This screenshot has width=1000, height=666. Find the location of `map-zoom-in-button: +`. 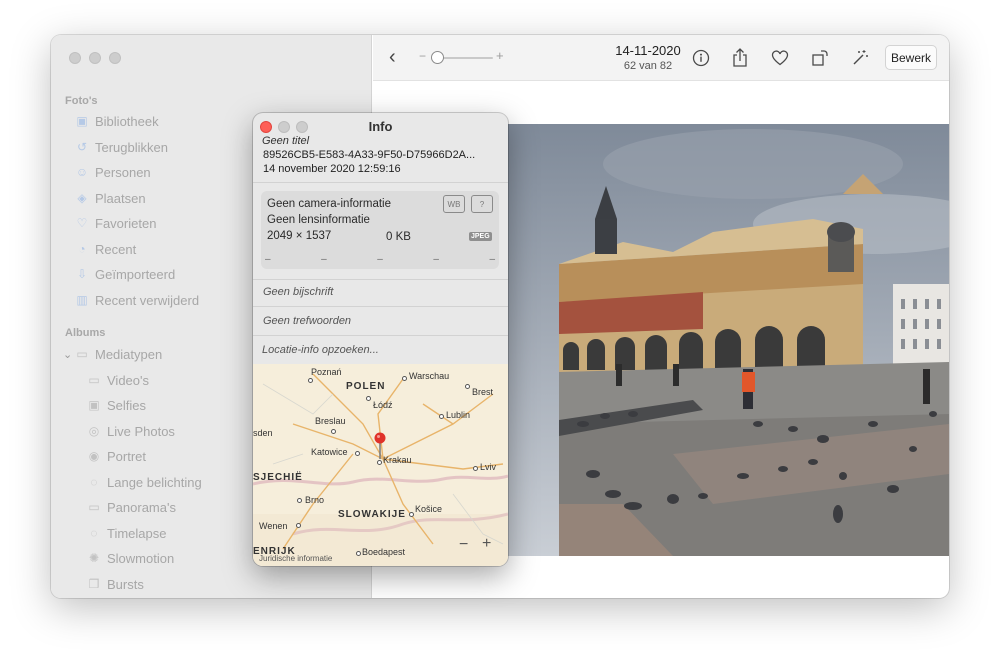

map-zoom-in-button: + is located at coordinates (486, 544).